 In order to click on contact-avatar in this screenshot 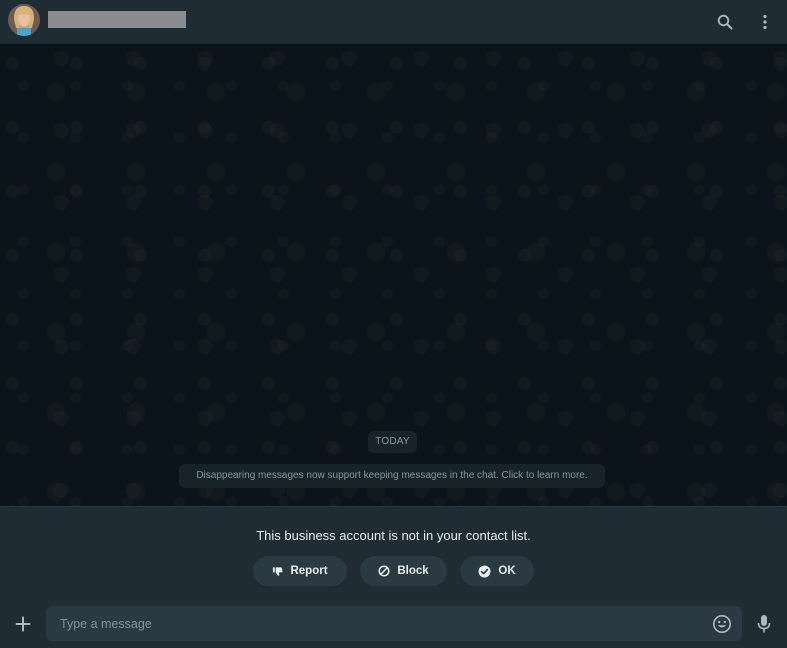, I will do `click(24, 20)`.